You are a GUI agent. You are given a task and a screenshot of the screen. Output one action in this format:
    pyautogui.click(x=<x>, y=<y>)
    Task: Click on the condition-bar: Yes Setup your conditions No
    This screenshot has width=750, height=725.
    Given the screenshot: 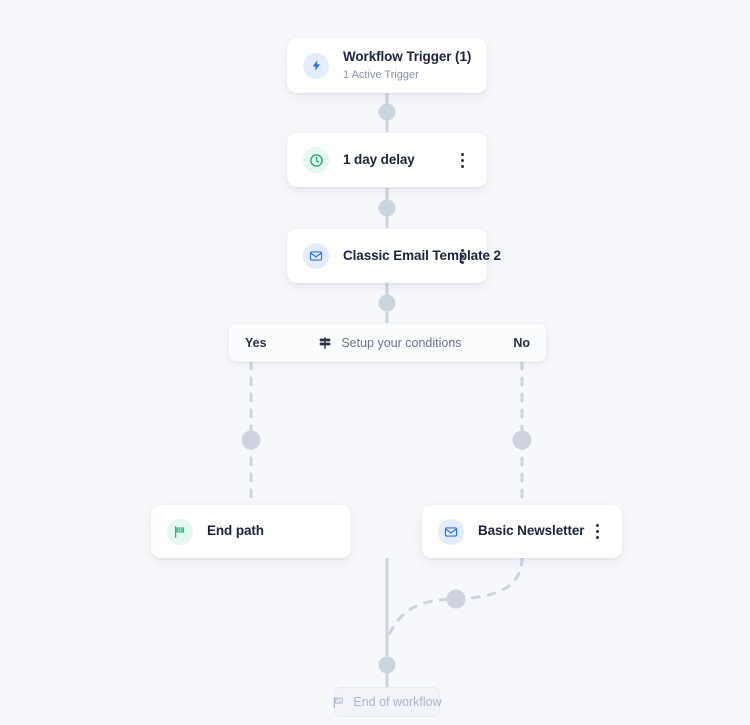 What is the action you would take?
    pyautogui.click(x=387, y=342)
    